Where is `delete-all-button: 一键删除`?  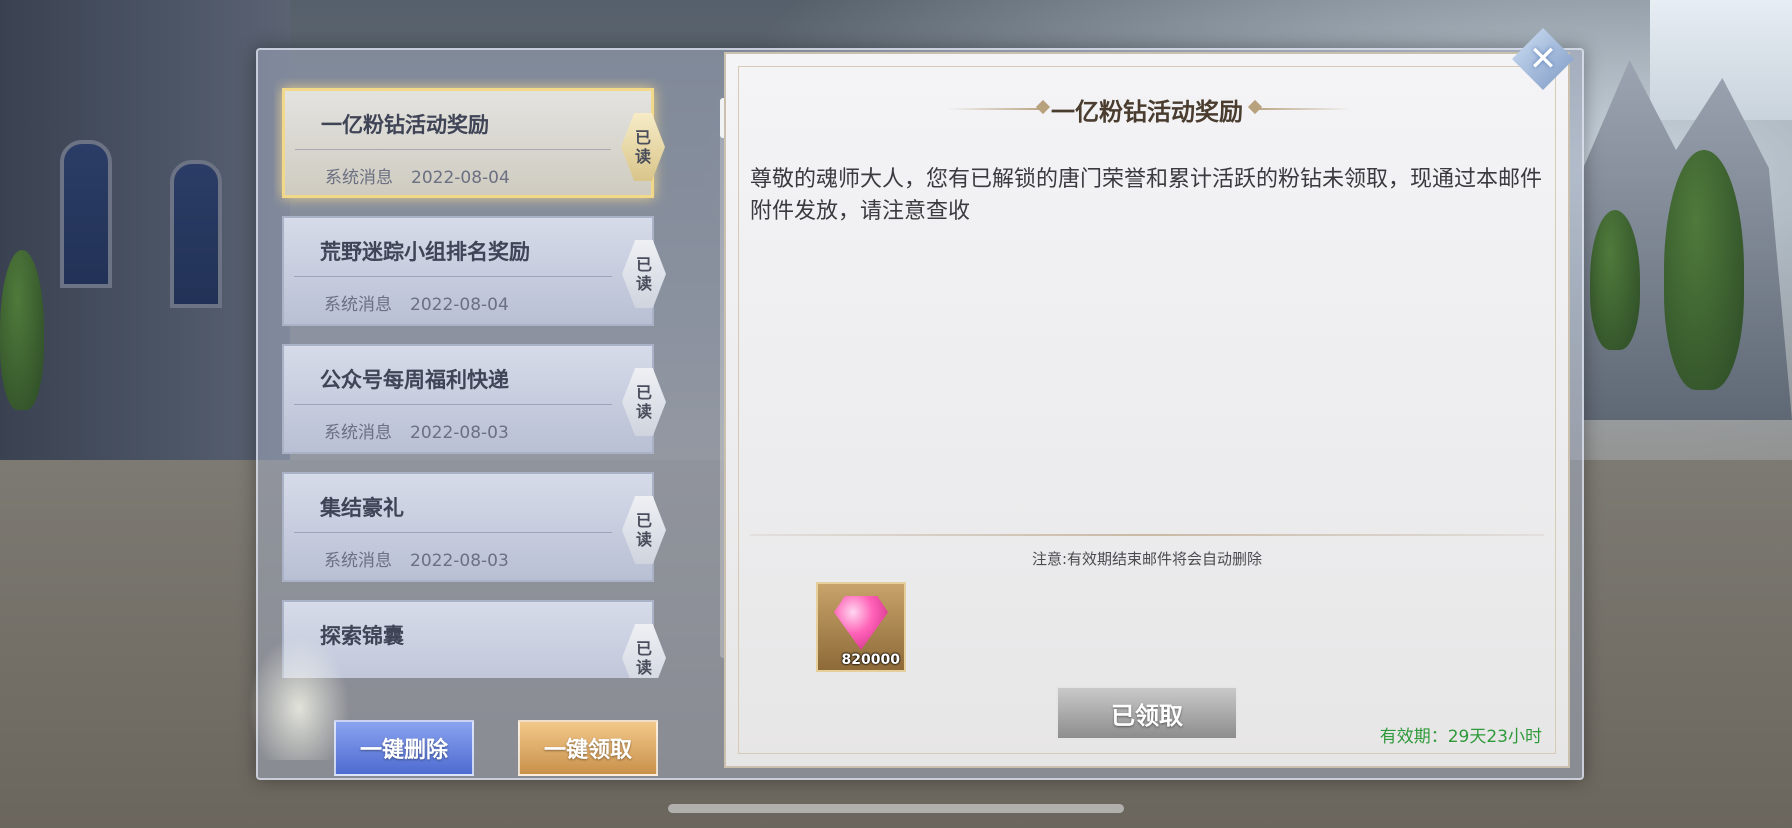
delete-all-button: 一键删除 is located at coordinates (404, 748).